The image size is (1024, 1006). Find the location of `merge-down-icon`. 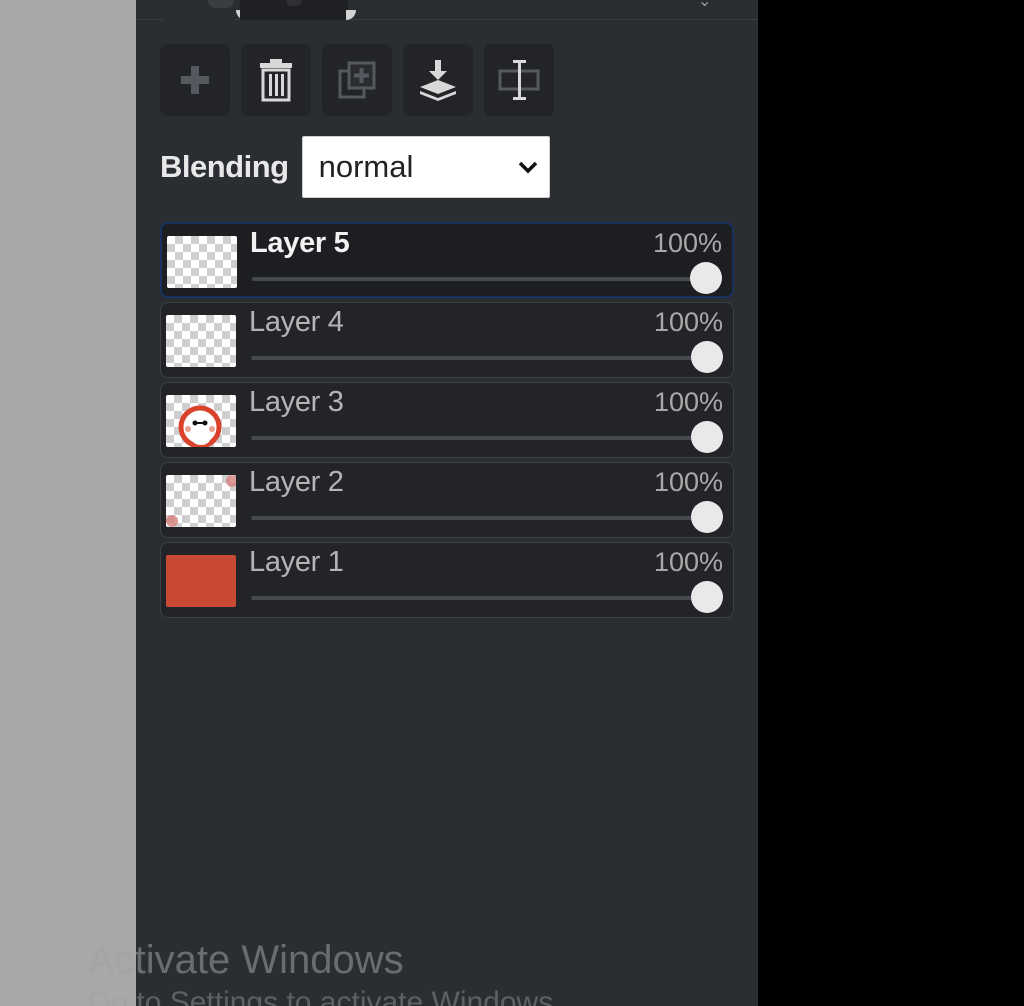

merge-down-icon is located at coordinates (438, 80).